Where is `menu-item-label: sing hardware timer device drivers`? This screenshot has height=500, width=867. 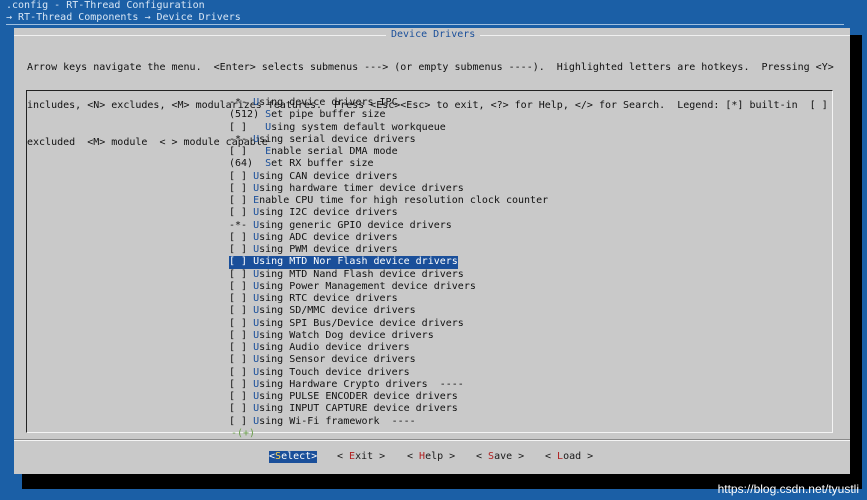
menu-item-label: sing hardware timer device drivers is located at coordinates (361, 188).